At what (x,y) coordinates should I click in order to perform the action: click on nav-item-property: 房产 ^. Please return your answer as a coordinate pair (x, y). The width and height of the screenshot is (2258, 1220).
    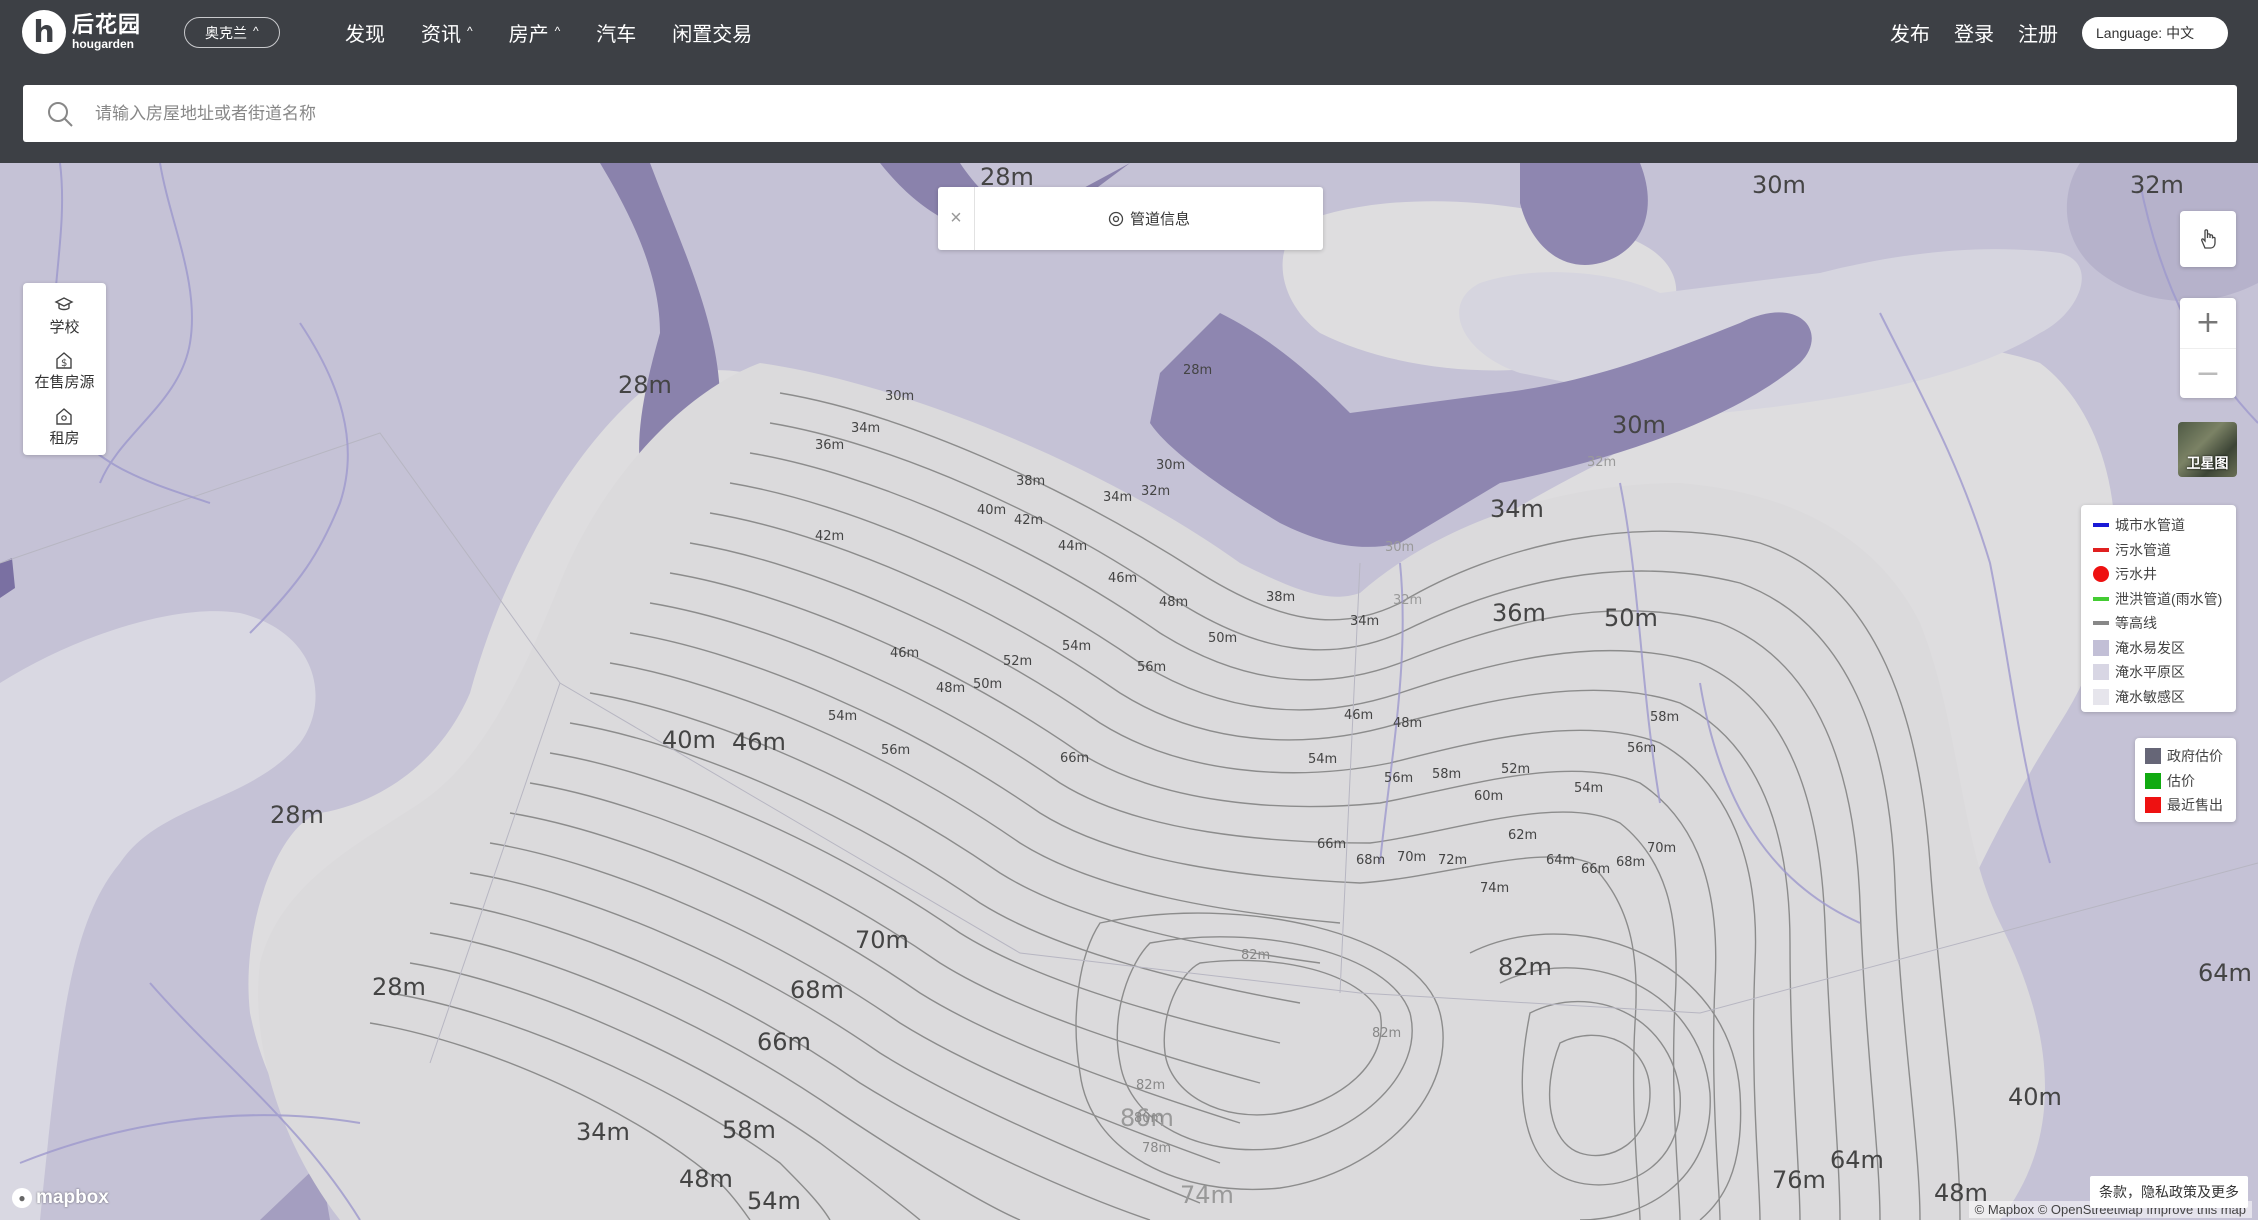
    Looking at the image, I should click on (535, 32).